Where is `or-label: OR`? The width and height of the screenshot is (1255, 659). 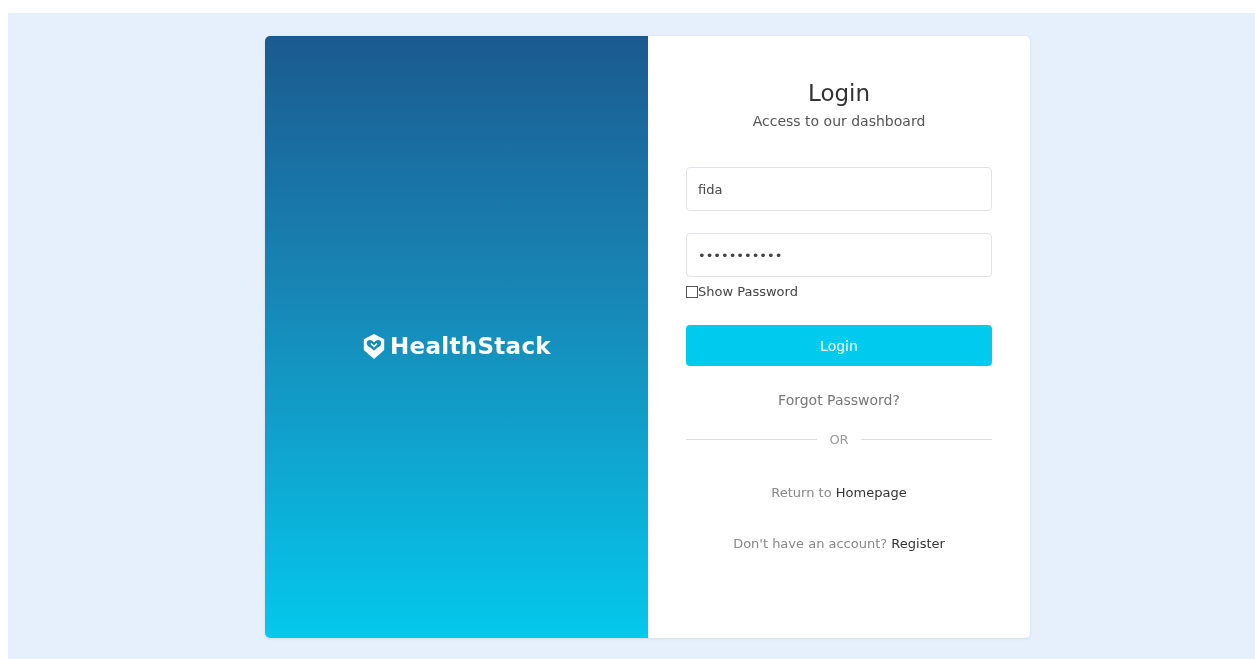 or-label: OR is located at coordinates (839, 439).